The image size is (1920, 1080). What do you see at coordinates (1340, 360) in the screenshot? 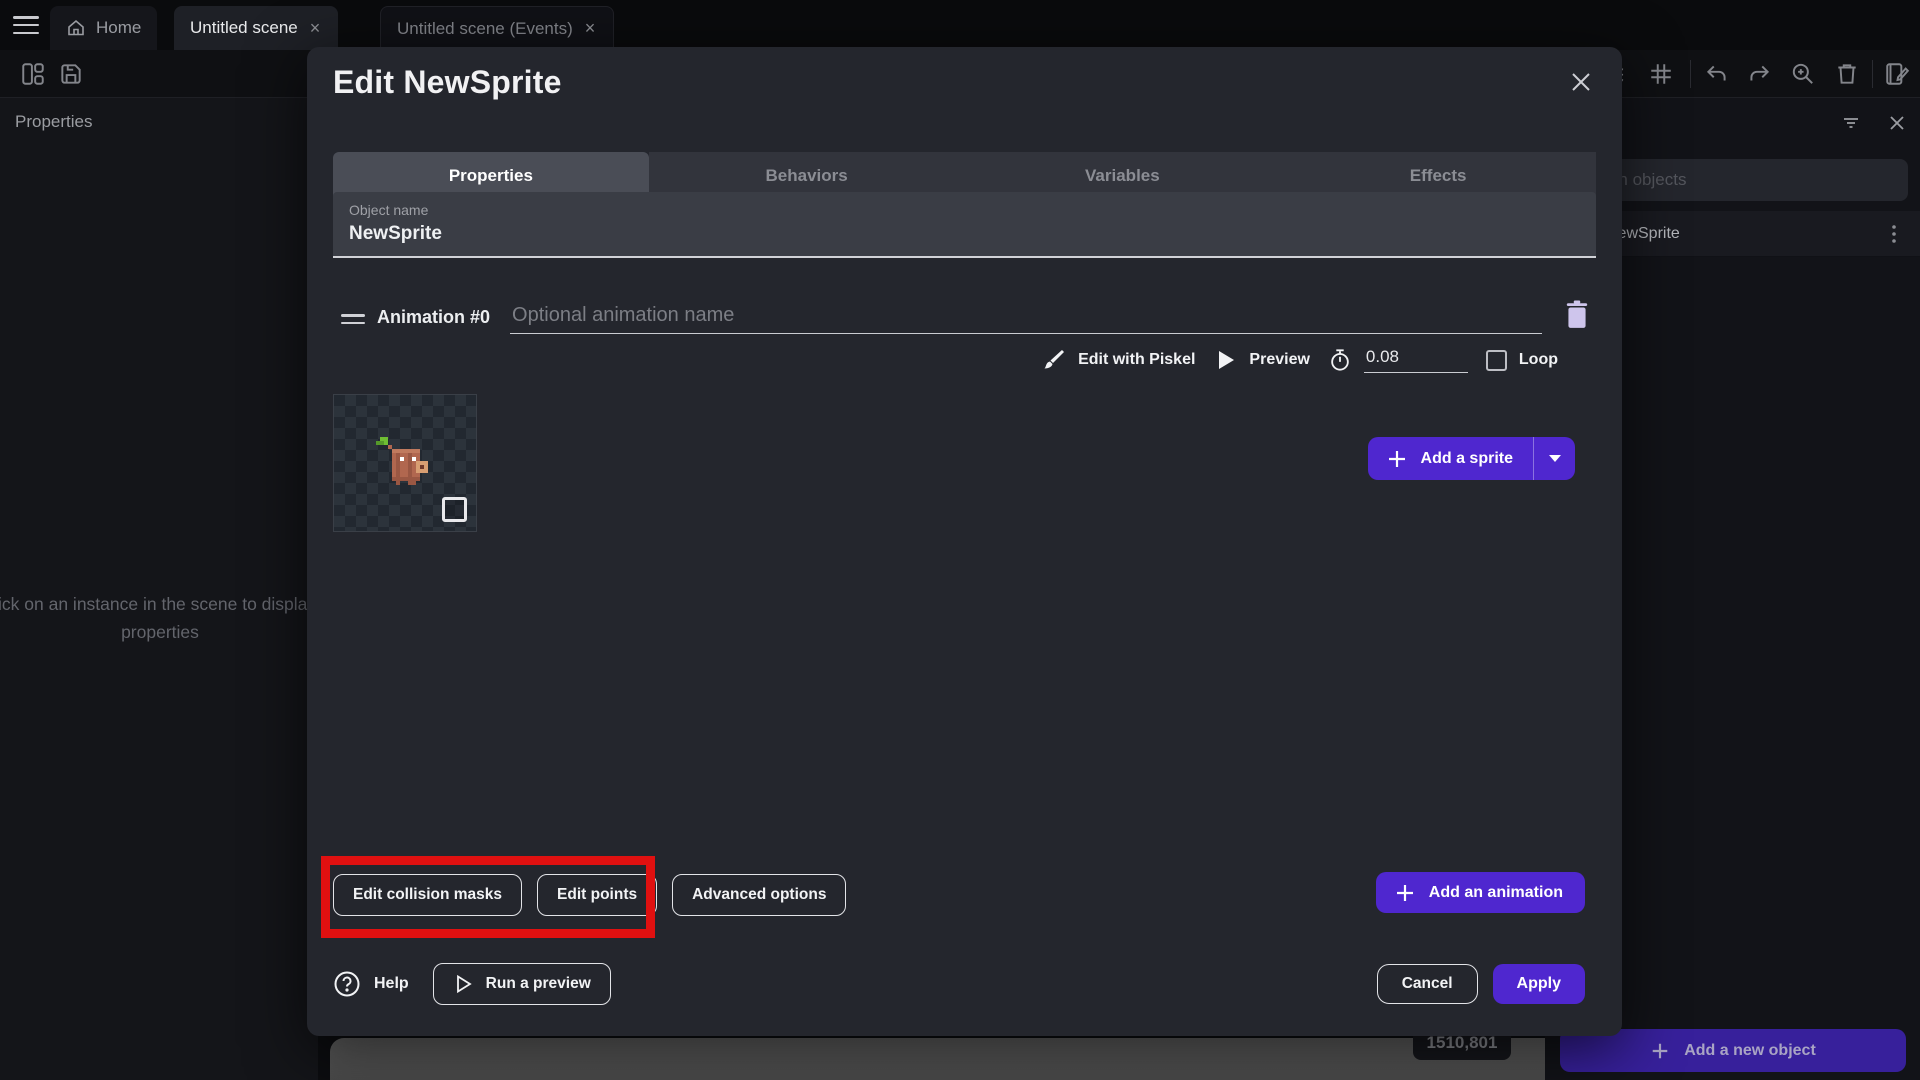
I see `stopwatch-icon` at bounding box center [1340, 360].